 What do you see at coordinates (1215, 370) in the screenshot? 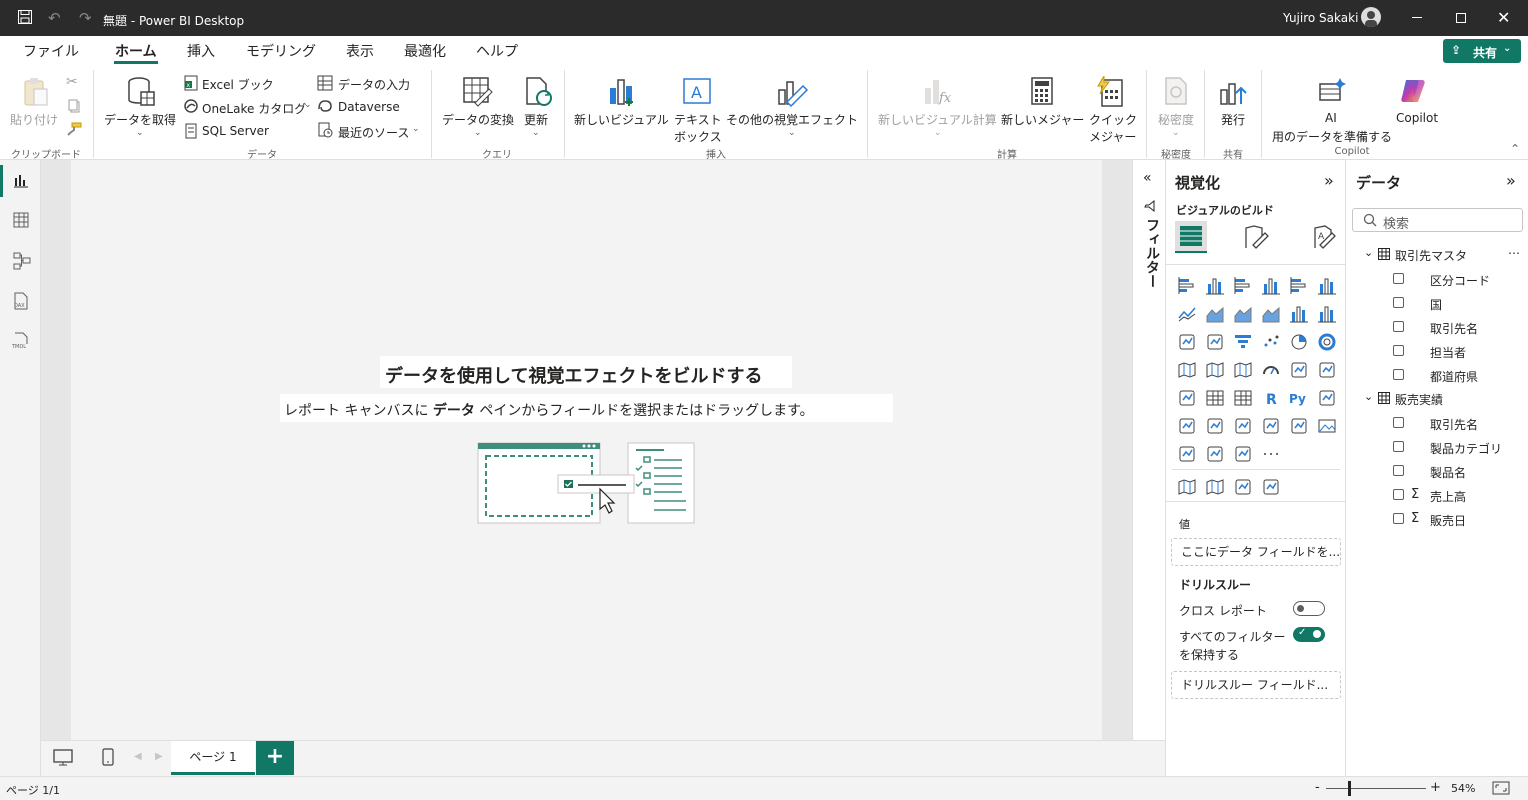
I see `map-icon` at bounding box center [1215, 370].